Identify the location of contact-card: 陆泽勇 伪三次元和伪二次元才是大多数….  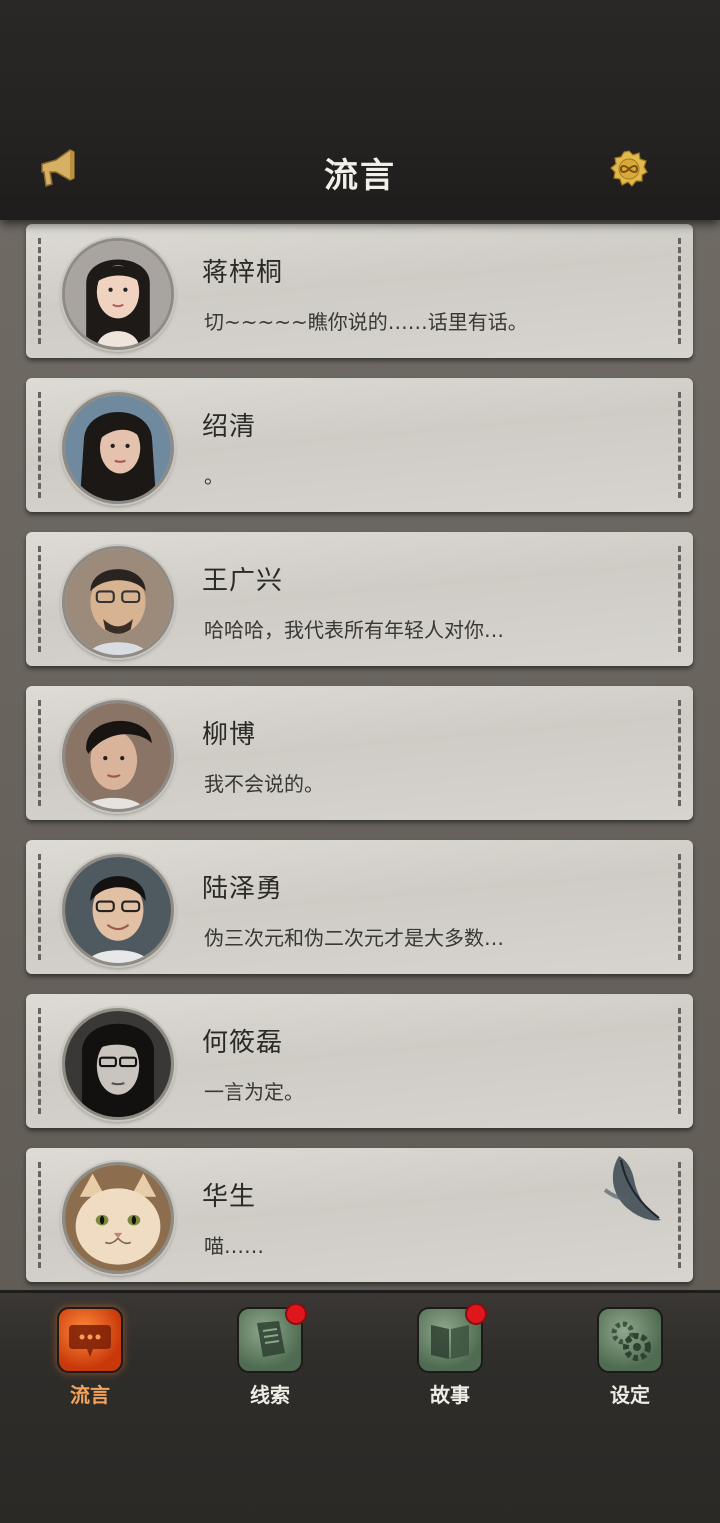
(359, 907).